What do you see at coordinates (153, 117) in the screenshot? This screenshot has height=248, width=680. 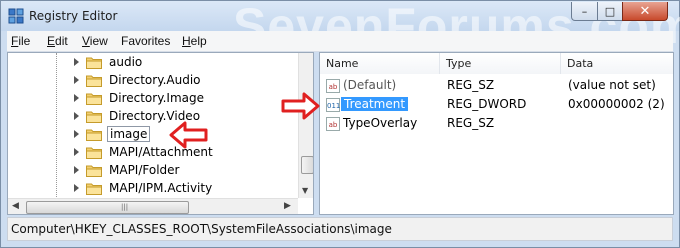 I see `tree-item: Directory.Video` at bounding box center [153, 117].